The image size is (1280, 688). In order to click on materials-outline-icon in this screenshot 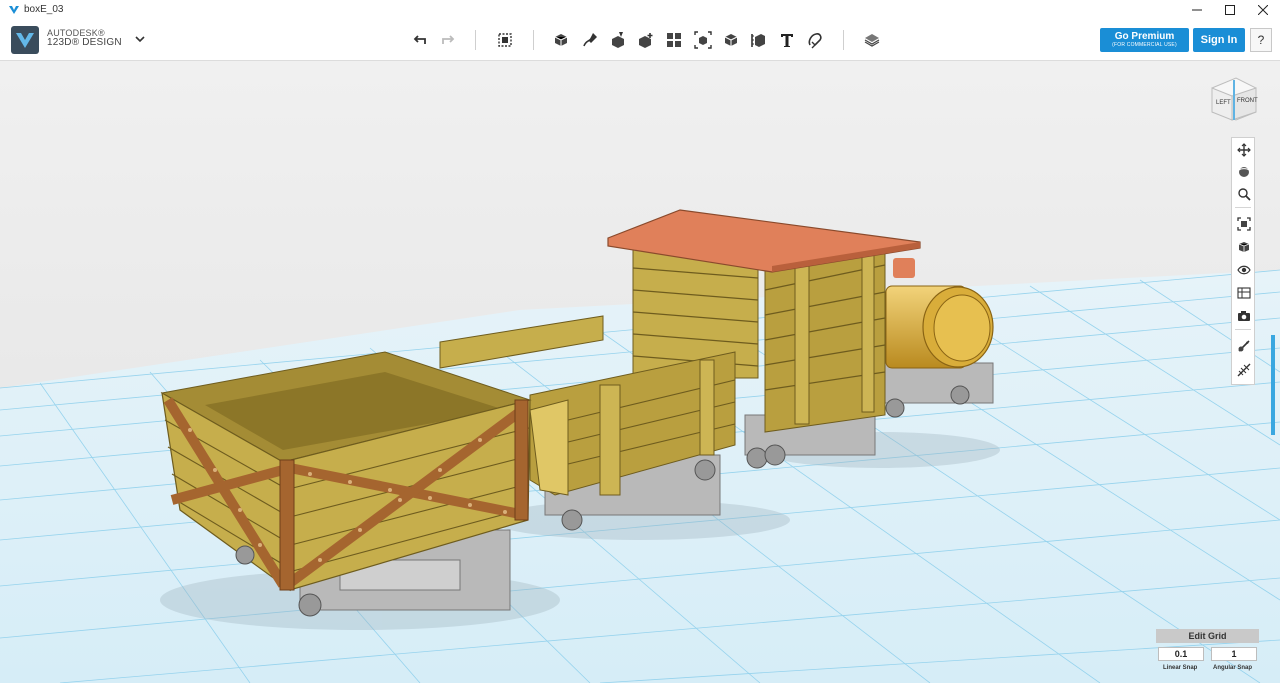, I will do `click(1244, 293)`.